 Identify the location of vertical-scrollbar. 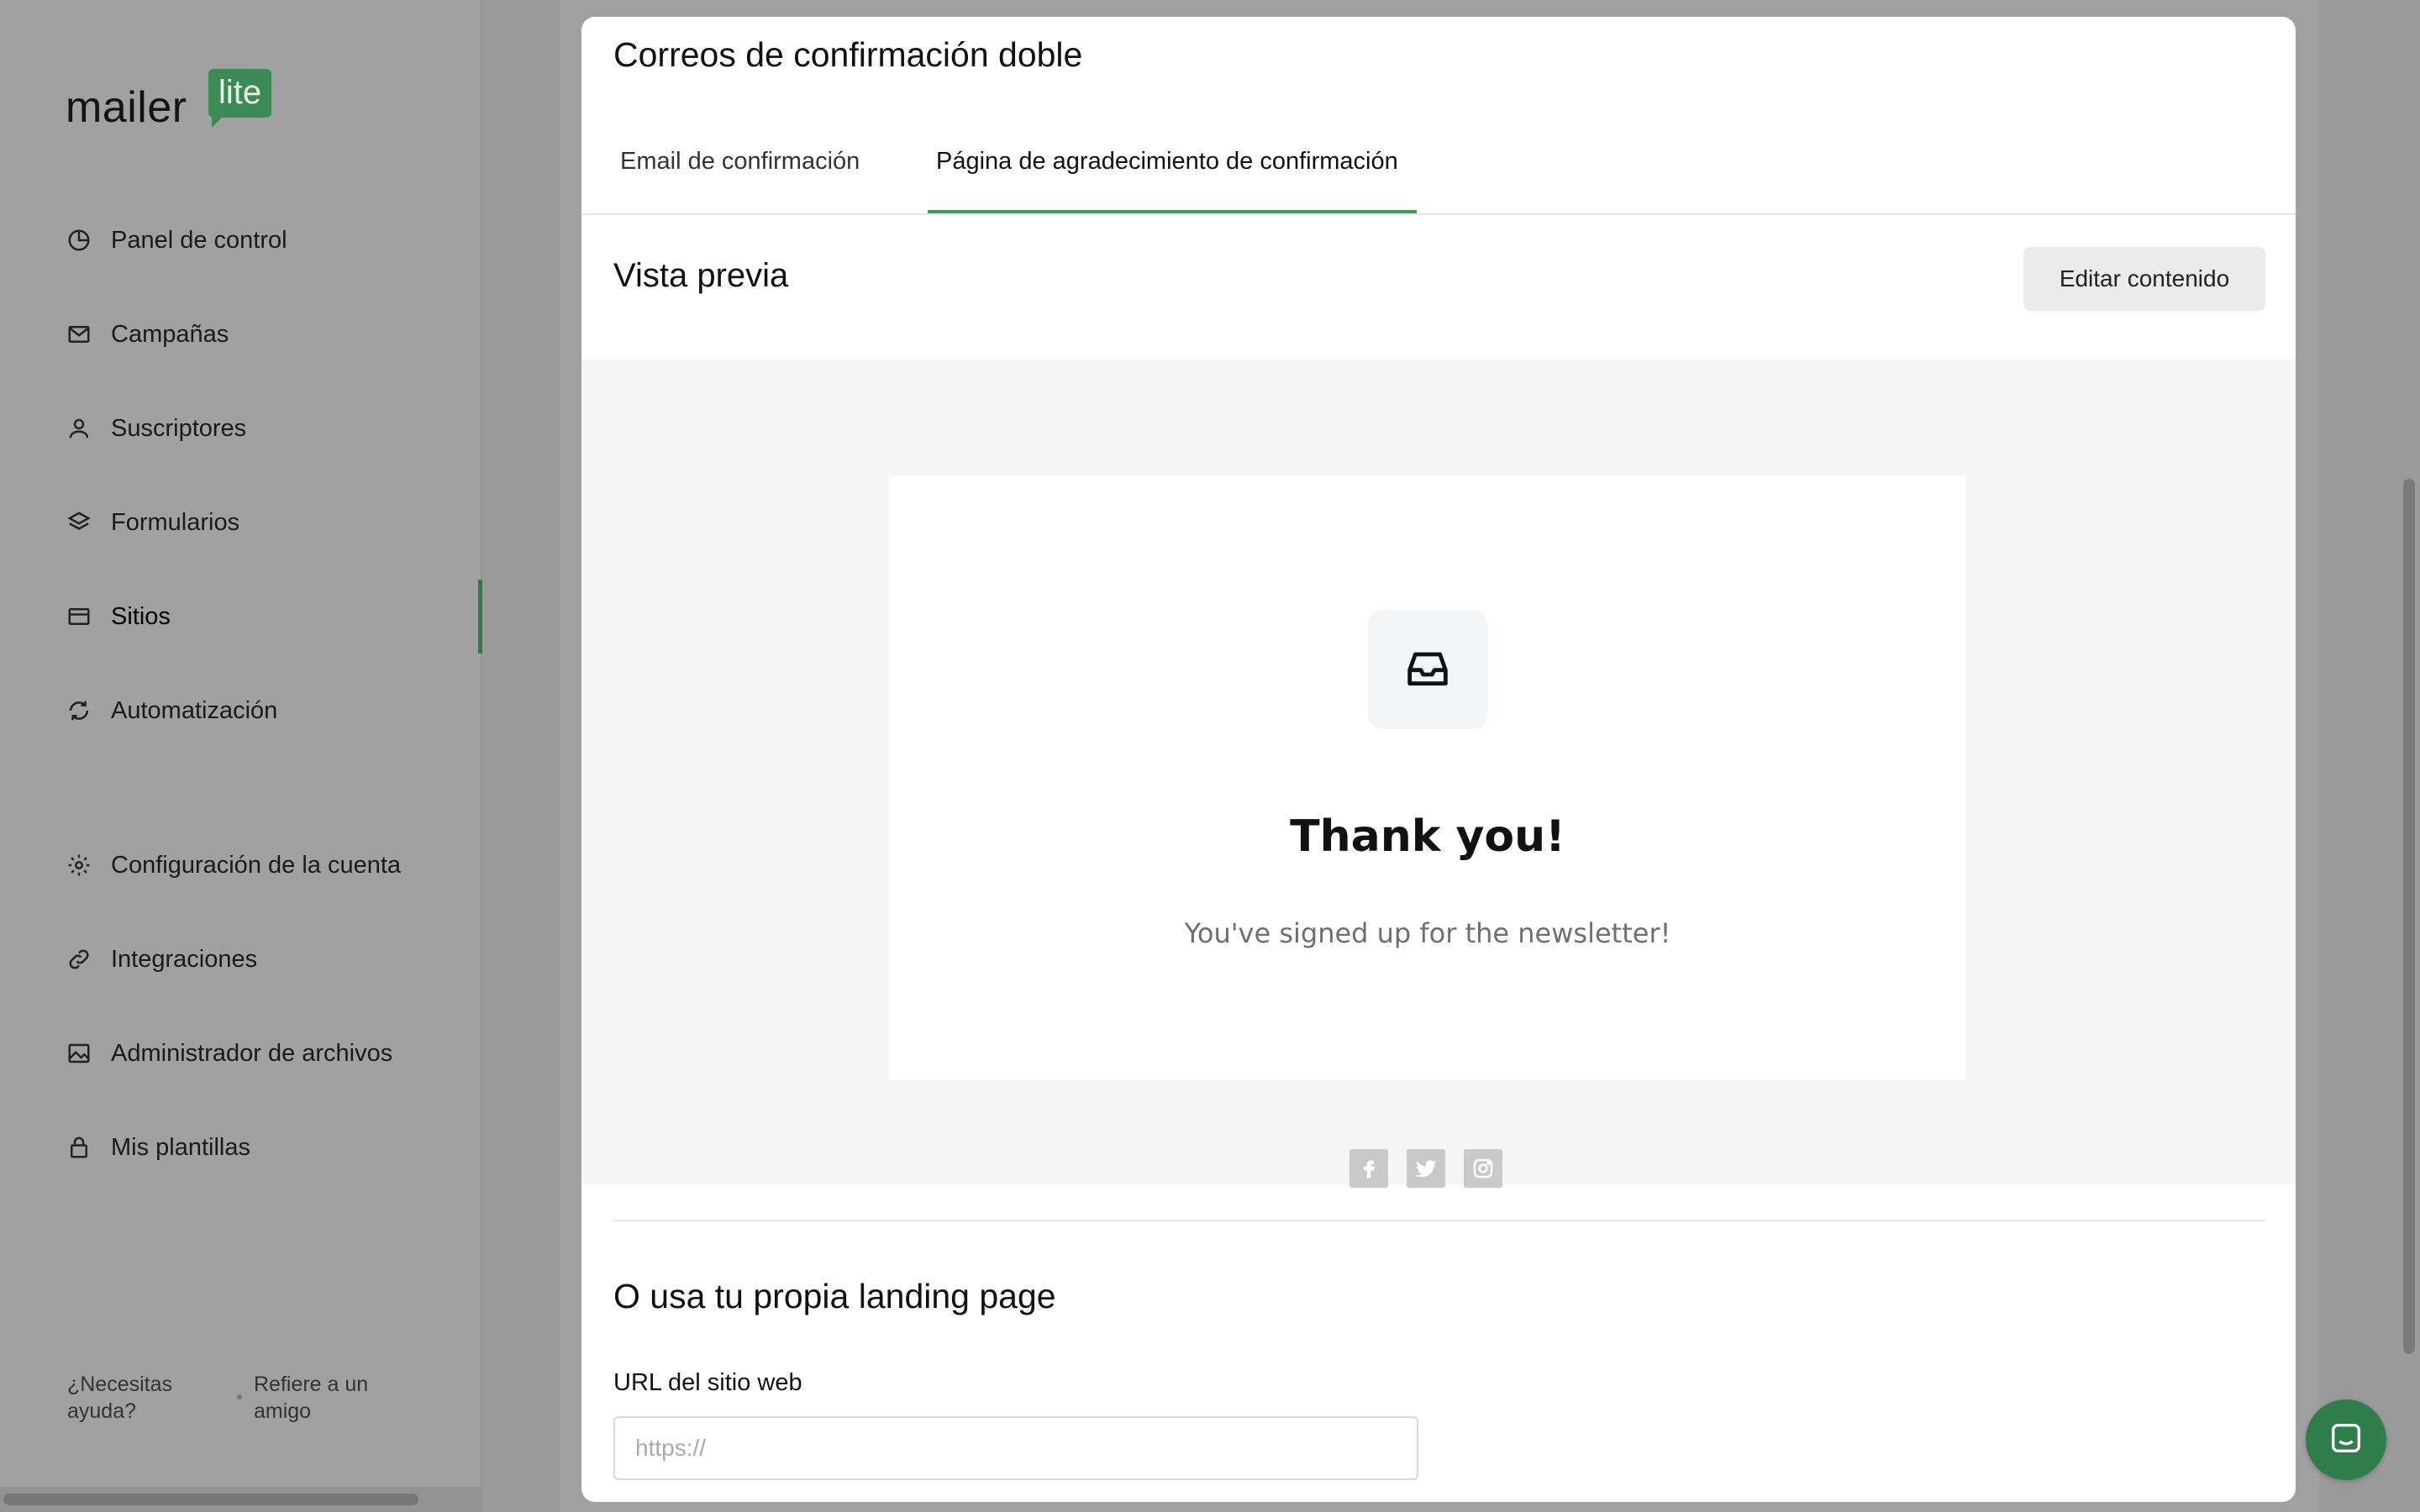
(2410, 756).